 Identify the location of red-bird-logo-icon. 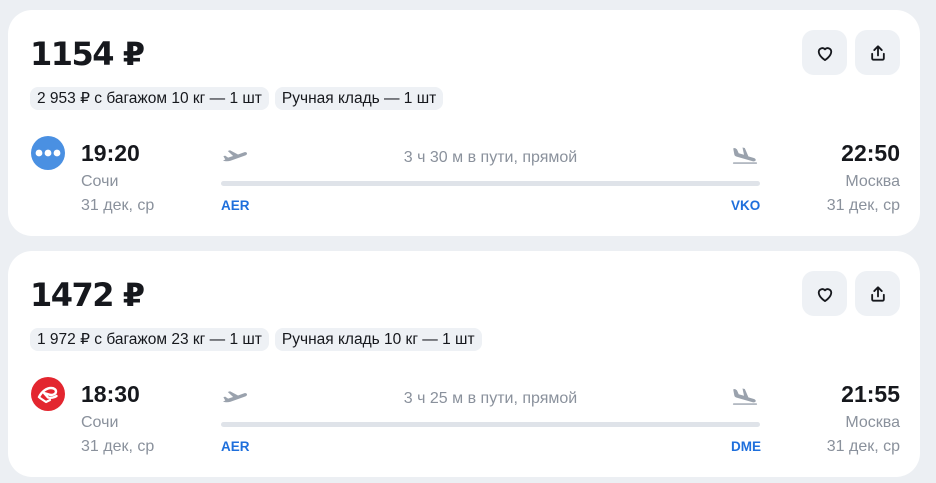
(48, 394).